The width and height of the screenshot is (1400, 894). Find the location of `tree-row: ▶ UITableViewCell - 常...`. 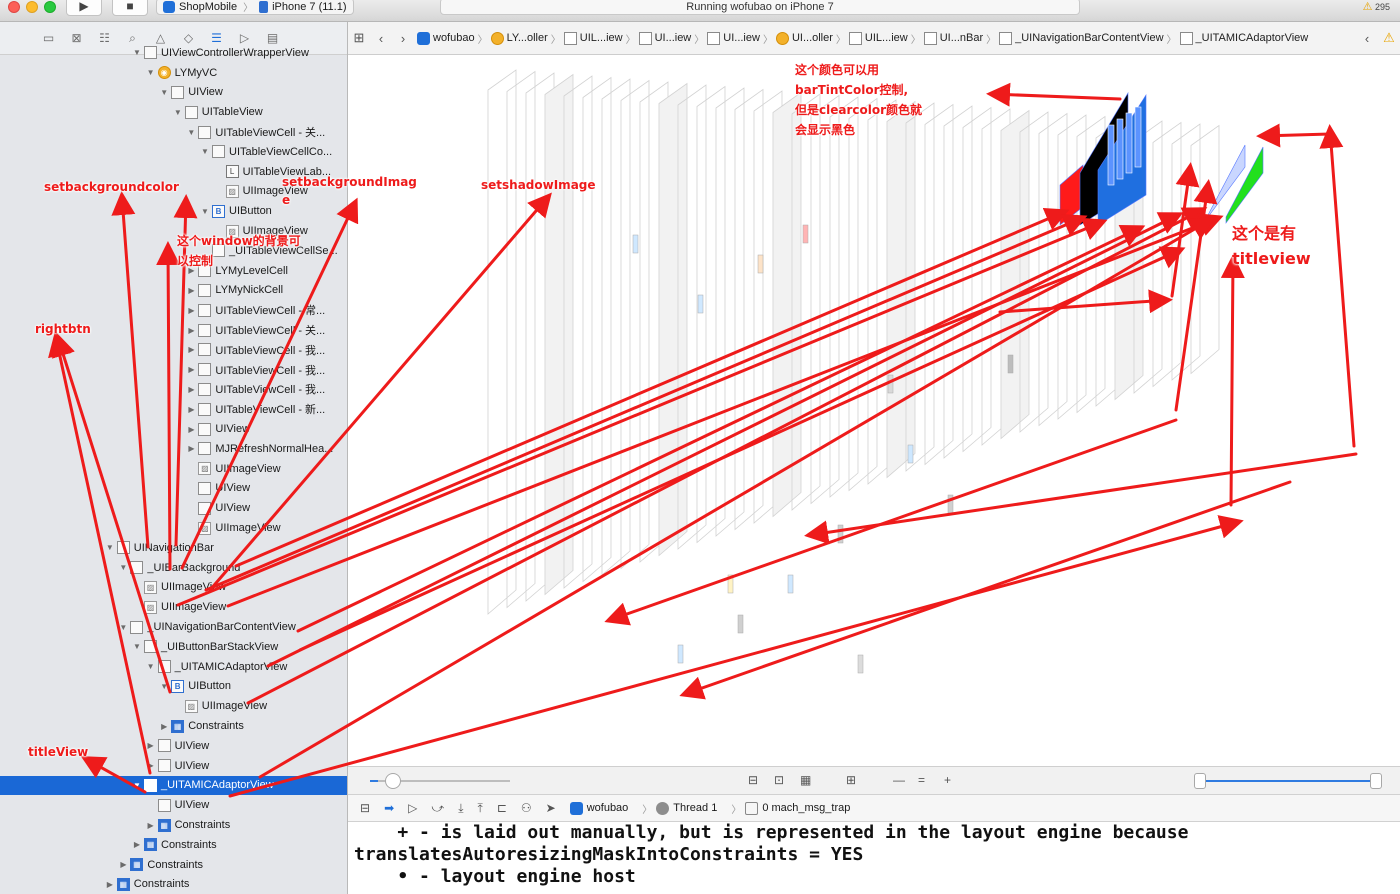

tree-row: ▶ UITableViewCell - 常... is located at coordinates (173, 310).